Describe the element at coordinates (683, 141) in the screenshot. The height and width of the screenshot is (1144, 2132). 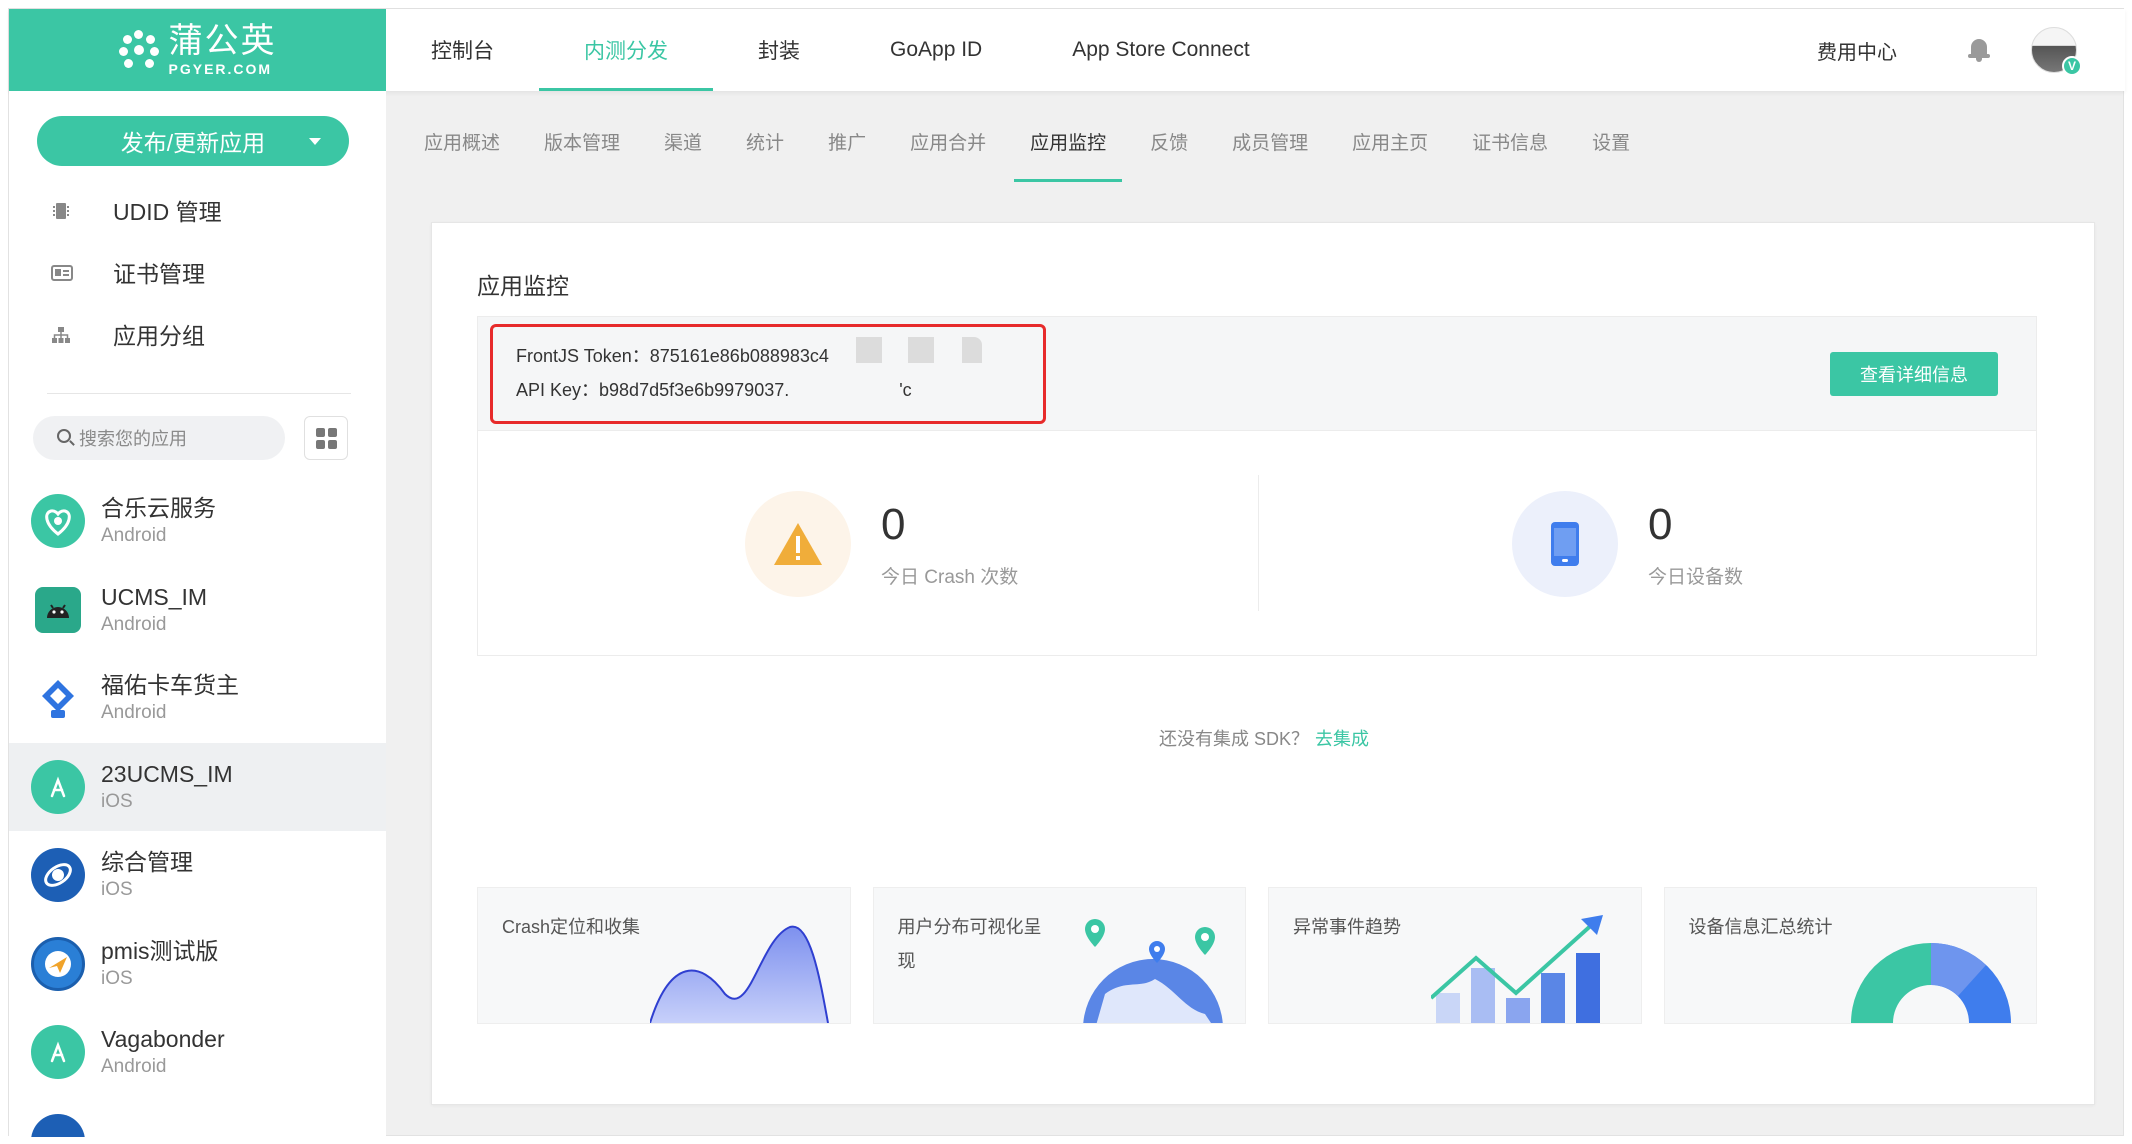
I see `tab-channels: 渠道` at that location.